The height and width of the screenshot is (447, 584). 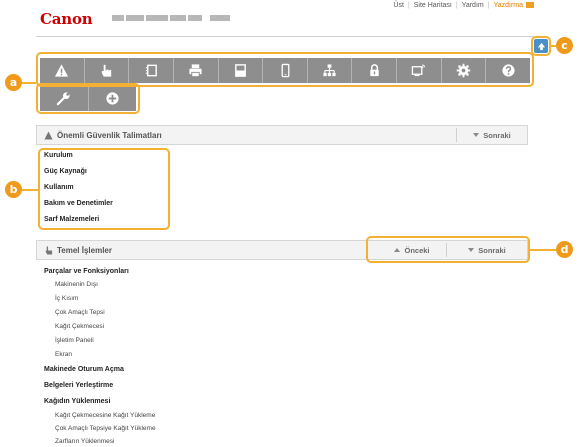 I want to click on callout-b-box, so click(x=104, y=189).